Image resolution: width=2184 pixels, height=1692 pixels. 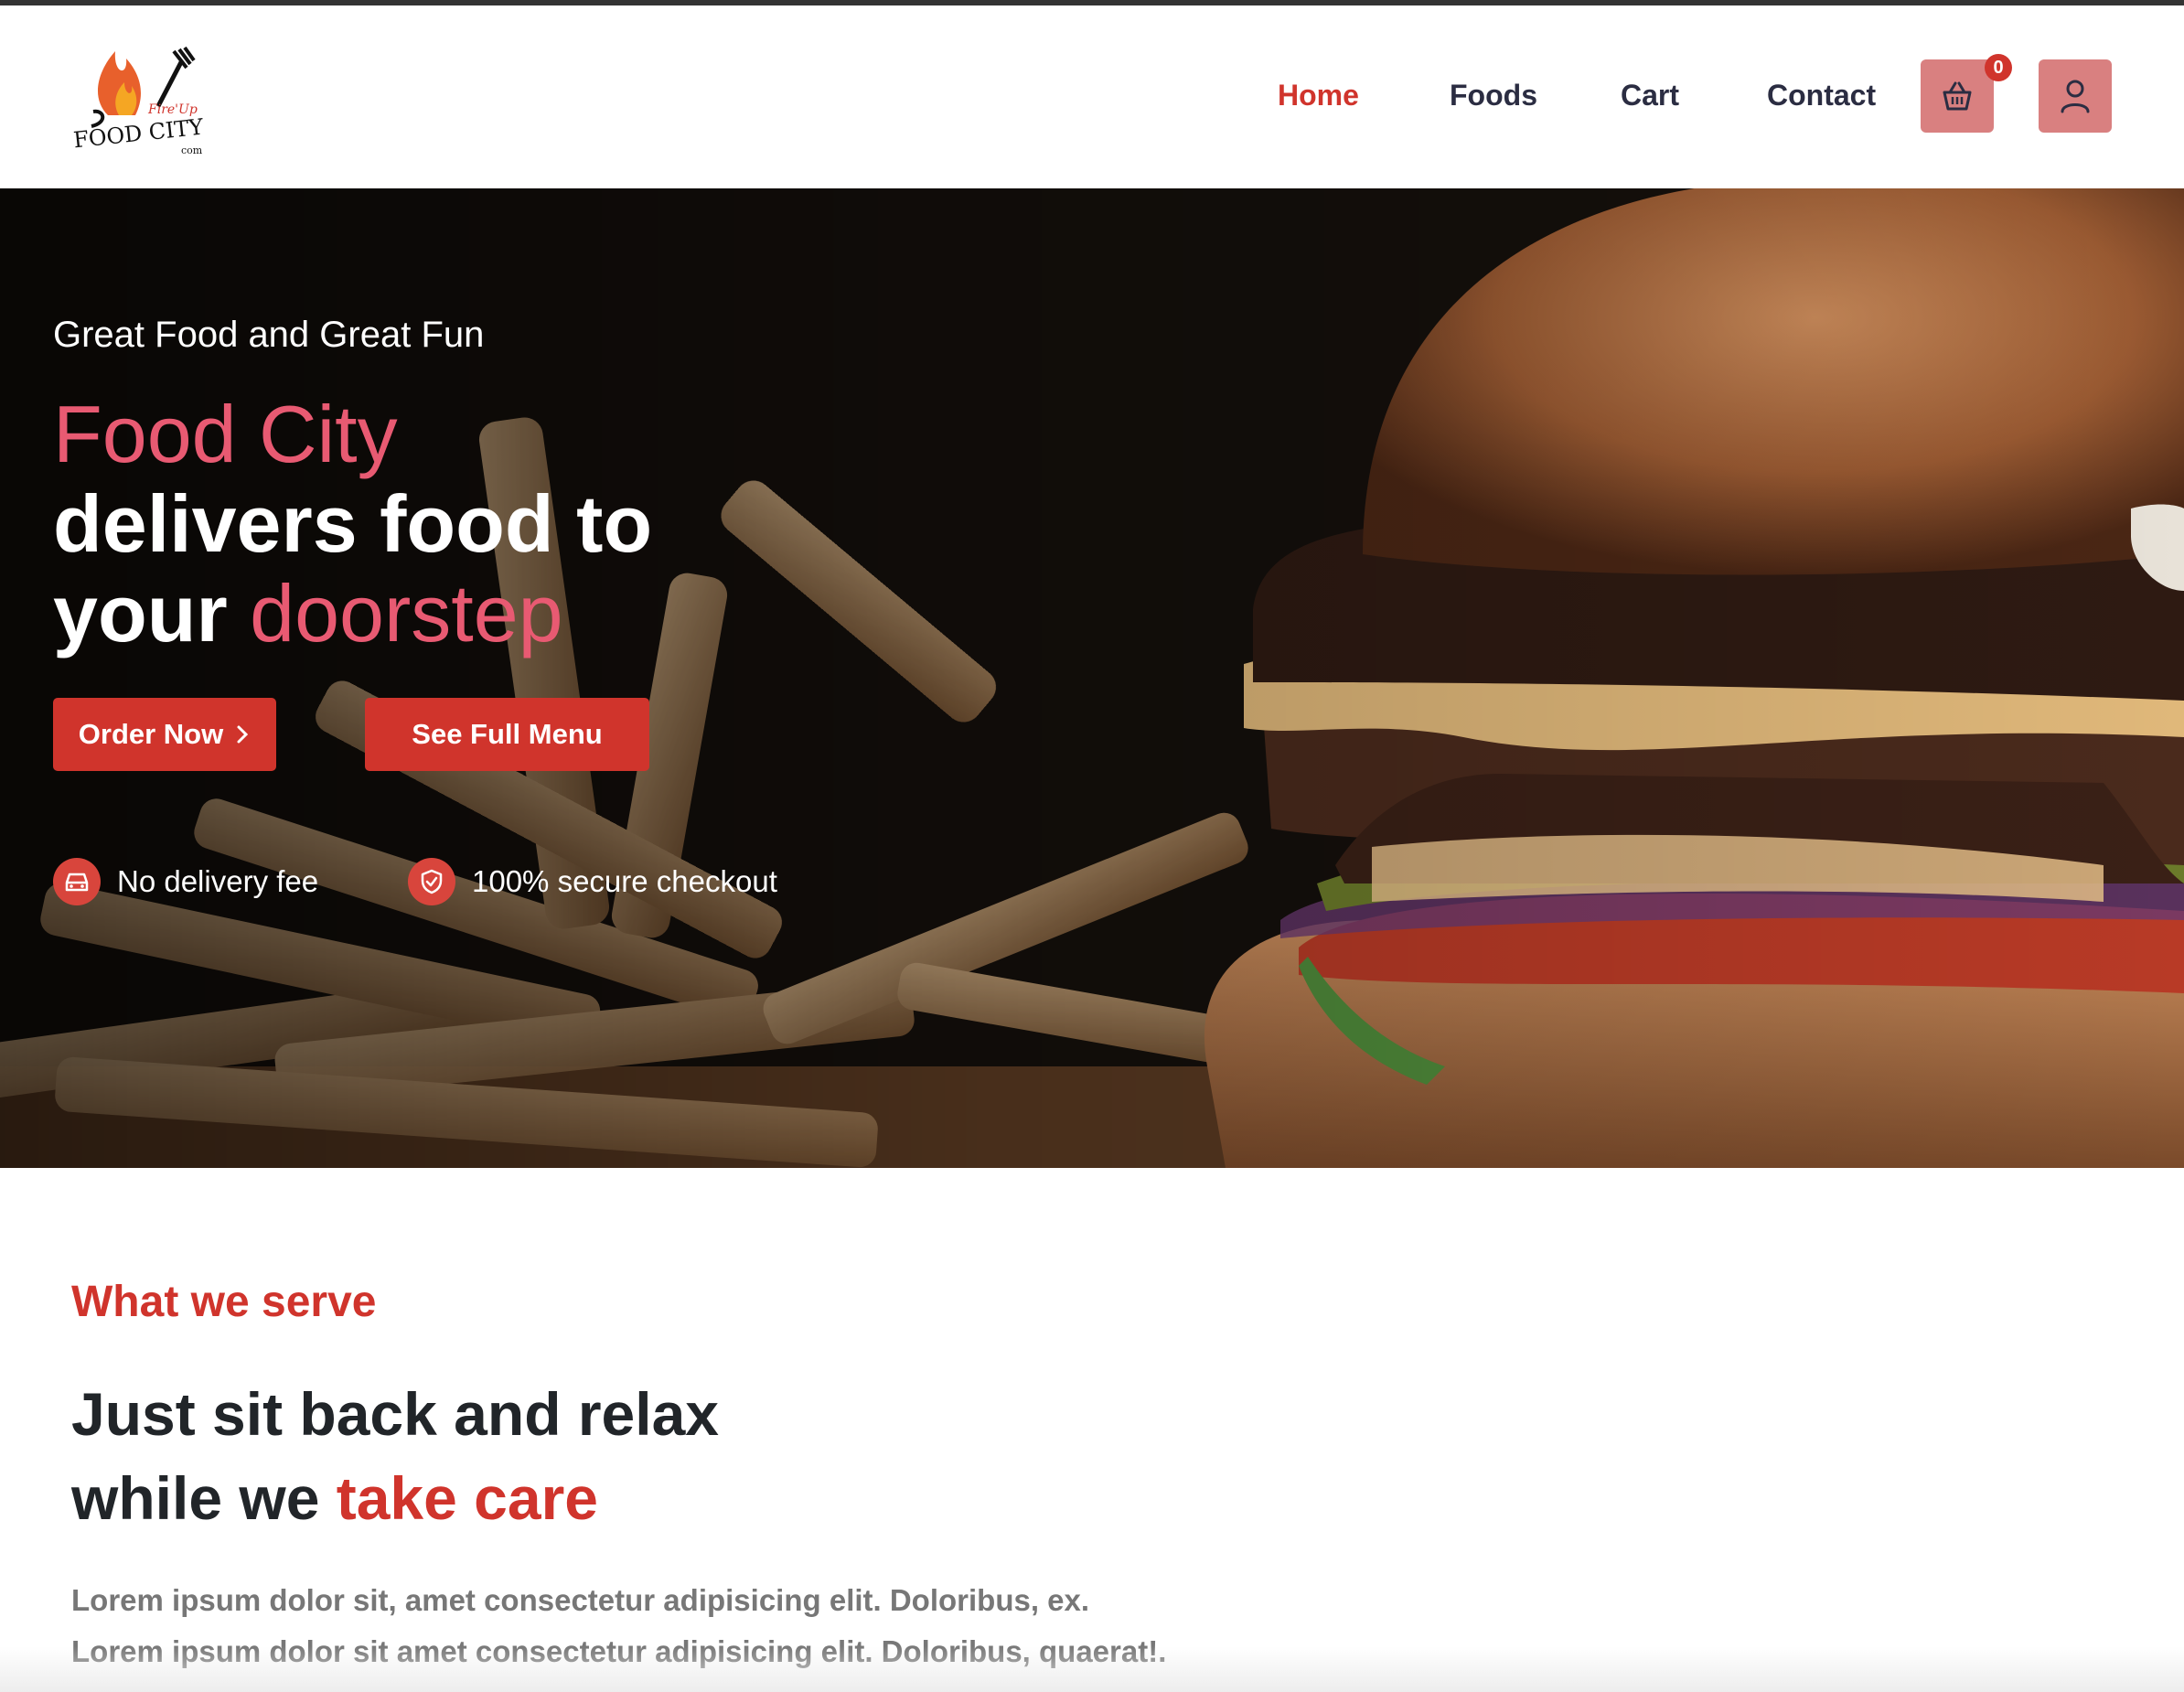 I want to click on nav-contact: Contact, so click(x=1821, y=95).